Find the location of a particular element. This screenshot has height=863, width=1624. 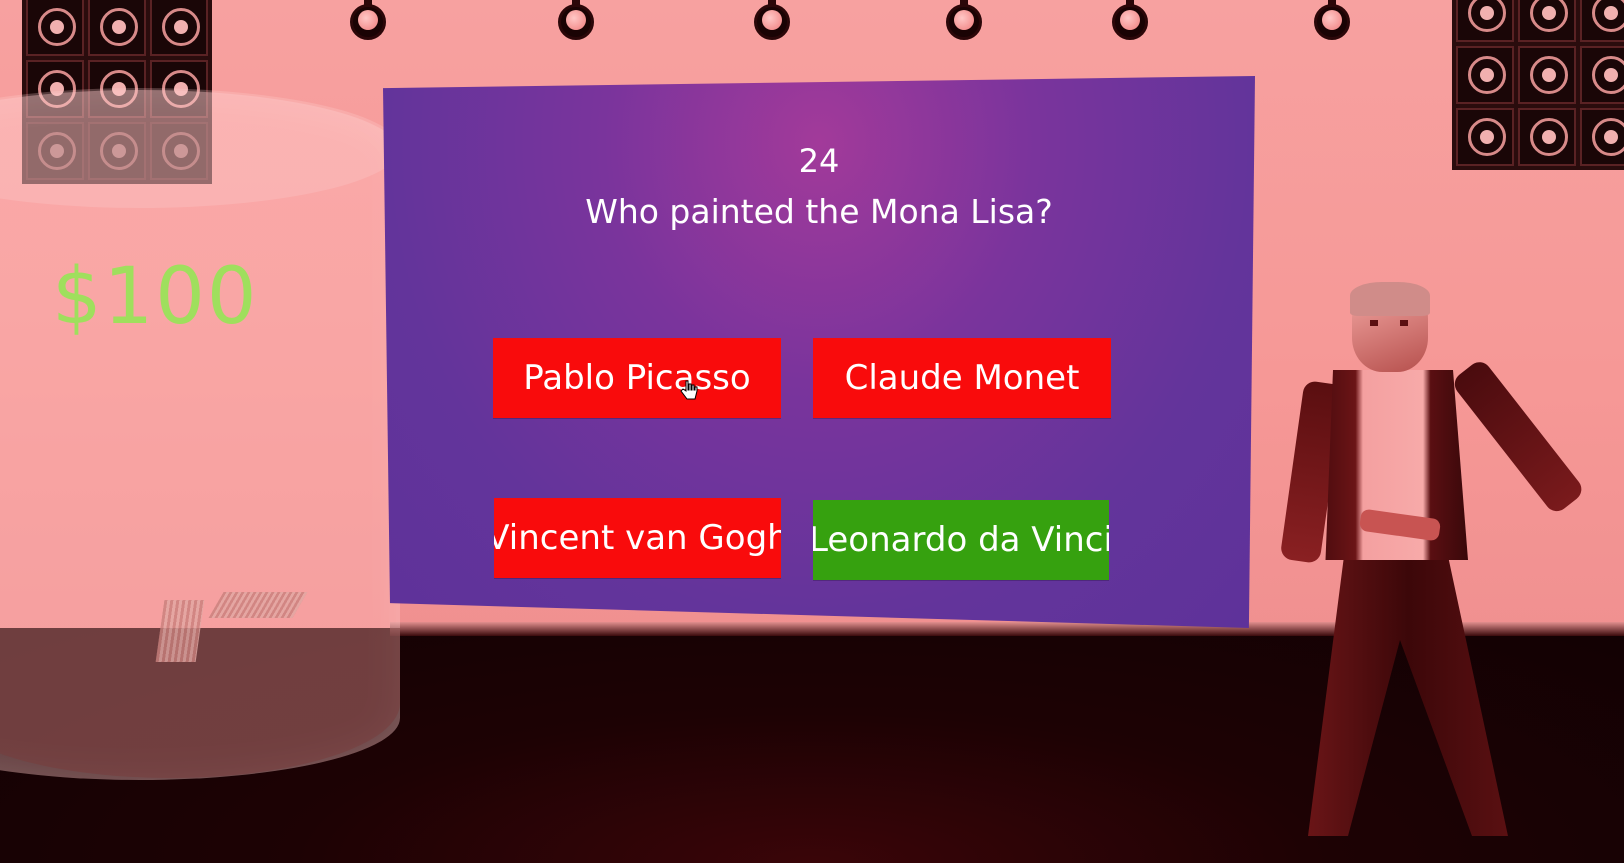

speaker-stack-right is located at coordinates (1538, 85).